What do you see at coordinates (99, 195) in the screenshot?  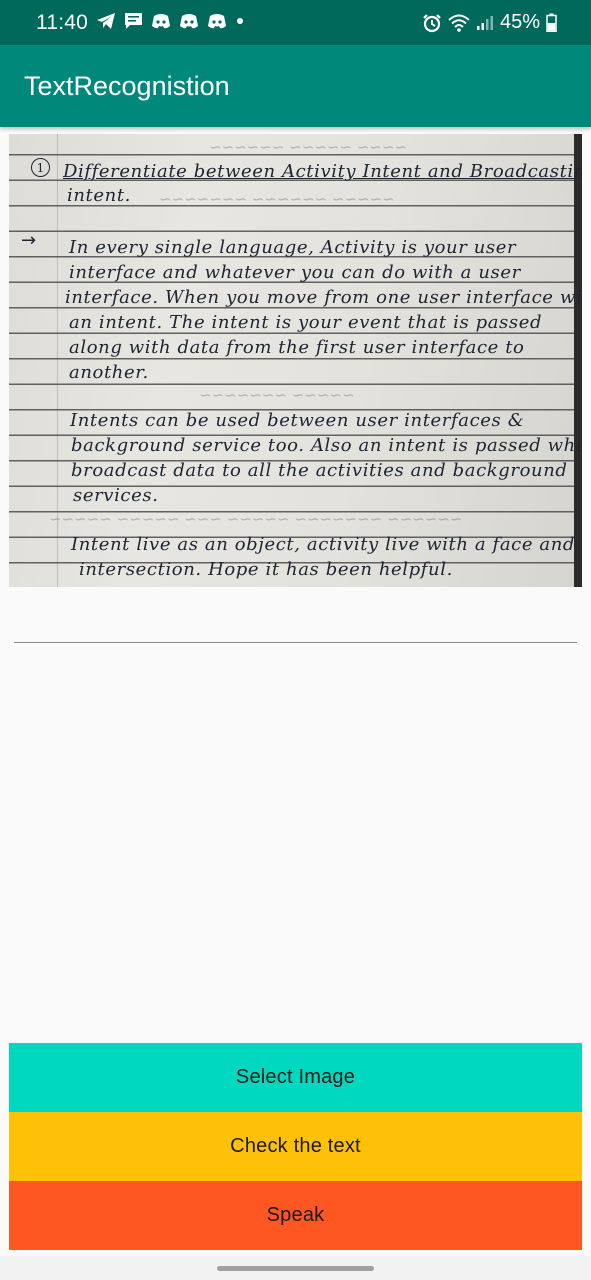 I see `handwritten-heading-line: intent.` at bounding box center [99, 195].